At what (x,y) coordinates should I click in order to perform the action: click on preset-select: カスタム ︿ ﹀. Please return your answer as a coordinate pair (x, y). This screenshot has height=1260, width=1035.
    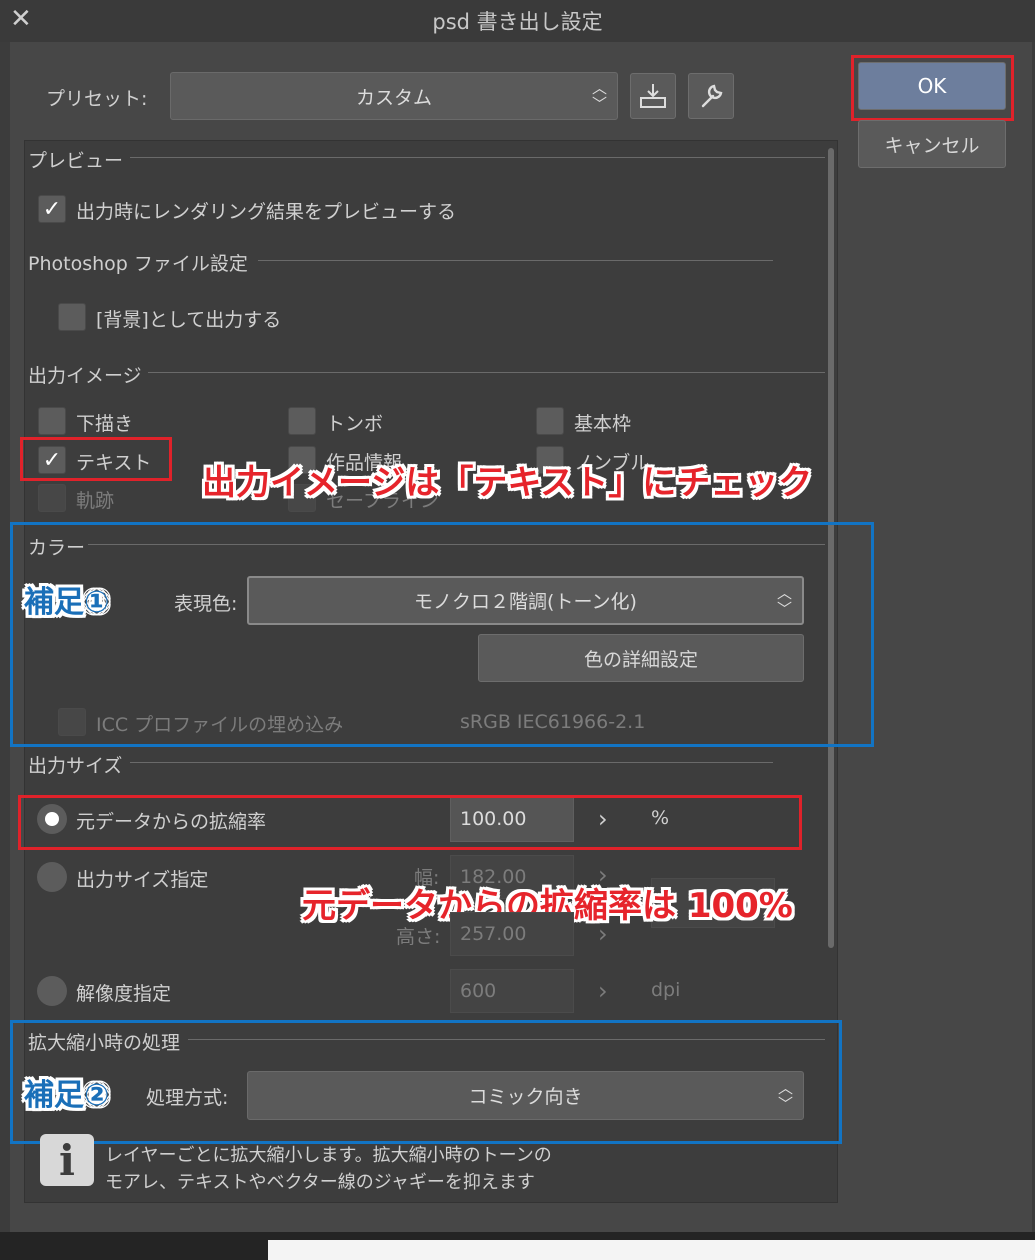
    Looking at the image, I should click on (394, 96).